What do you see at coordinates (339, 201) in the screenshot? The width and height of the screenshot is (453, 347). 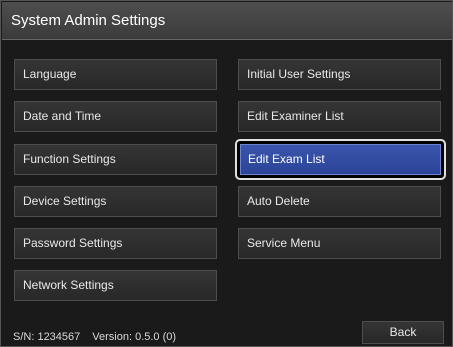 I see `auto-delete-button: Auto Delete` at bounding box center [339, 201].